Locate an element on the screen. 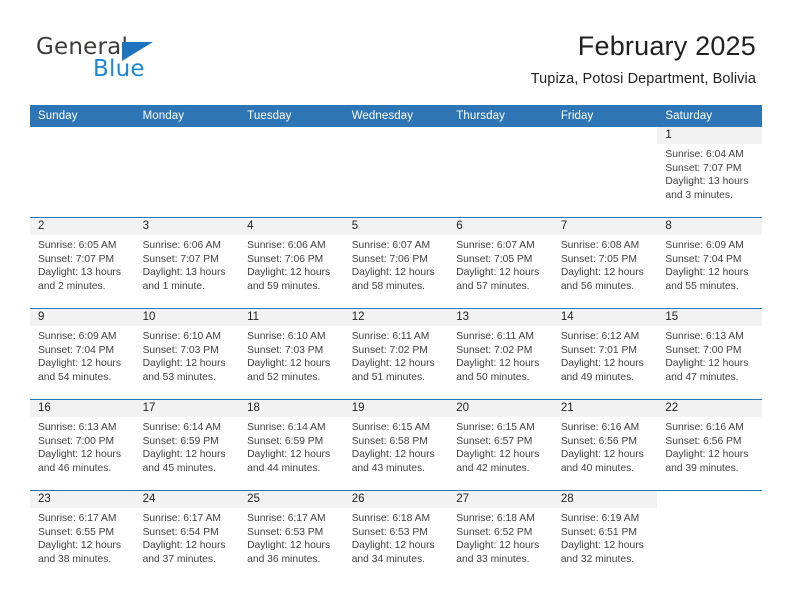  logo-text-blue: Blue is located at coordinates (119, 69).